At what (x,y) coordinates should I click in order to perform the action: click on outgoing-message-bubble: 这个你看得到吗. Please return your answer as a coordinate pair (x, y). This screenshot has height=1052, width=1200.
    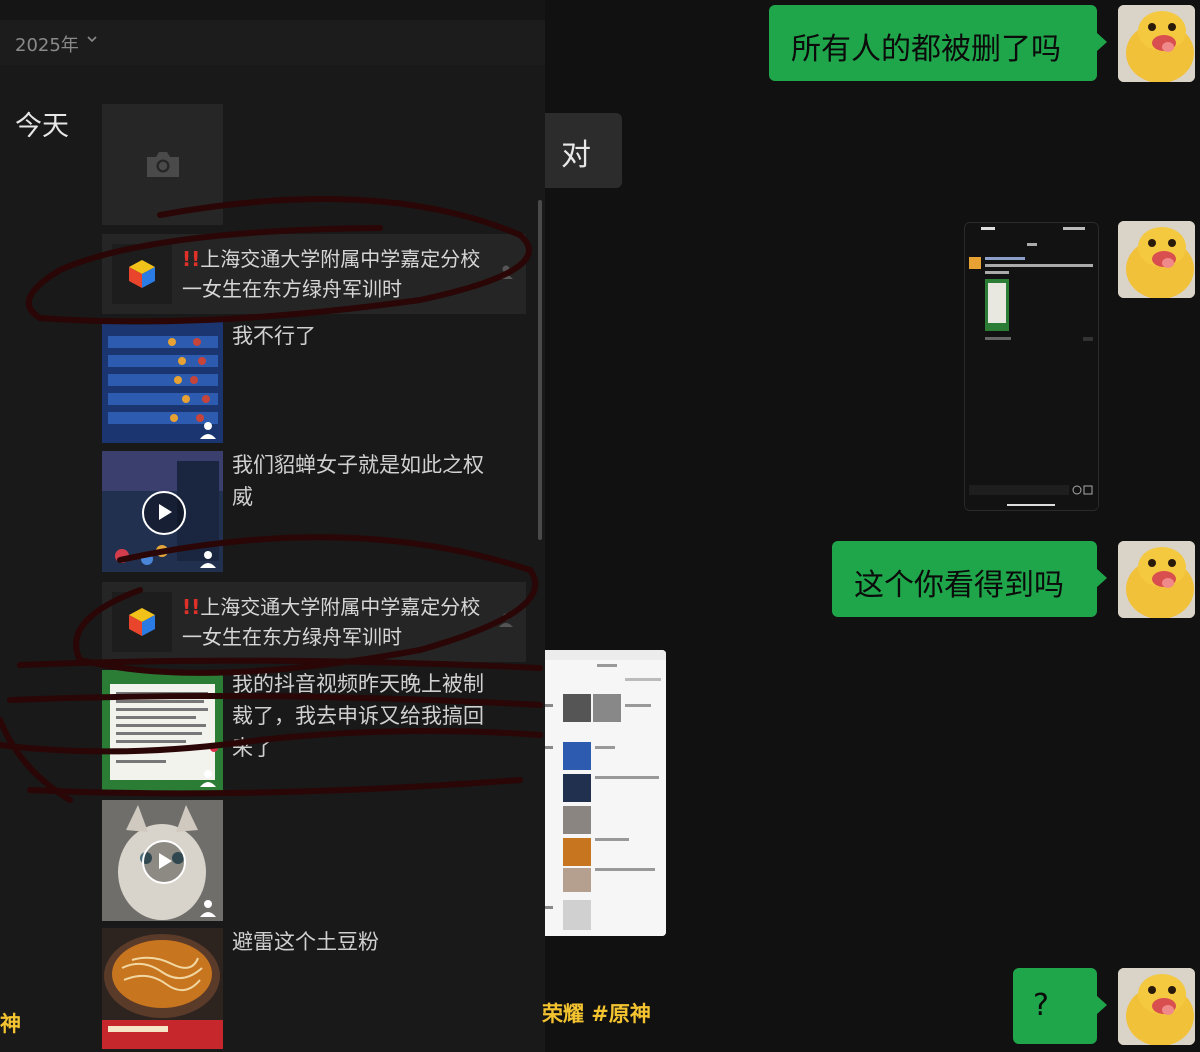
    Looking at the image, I should click on (969, 579).